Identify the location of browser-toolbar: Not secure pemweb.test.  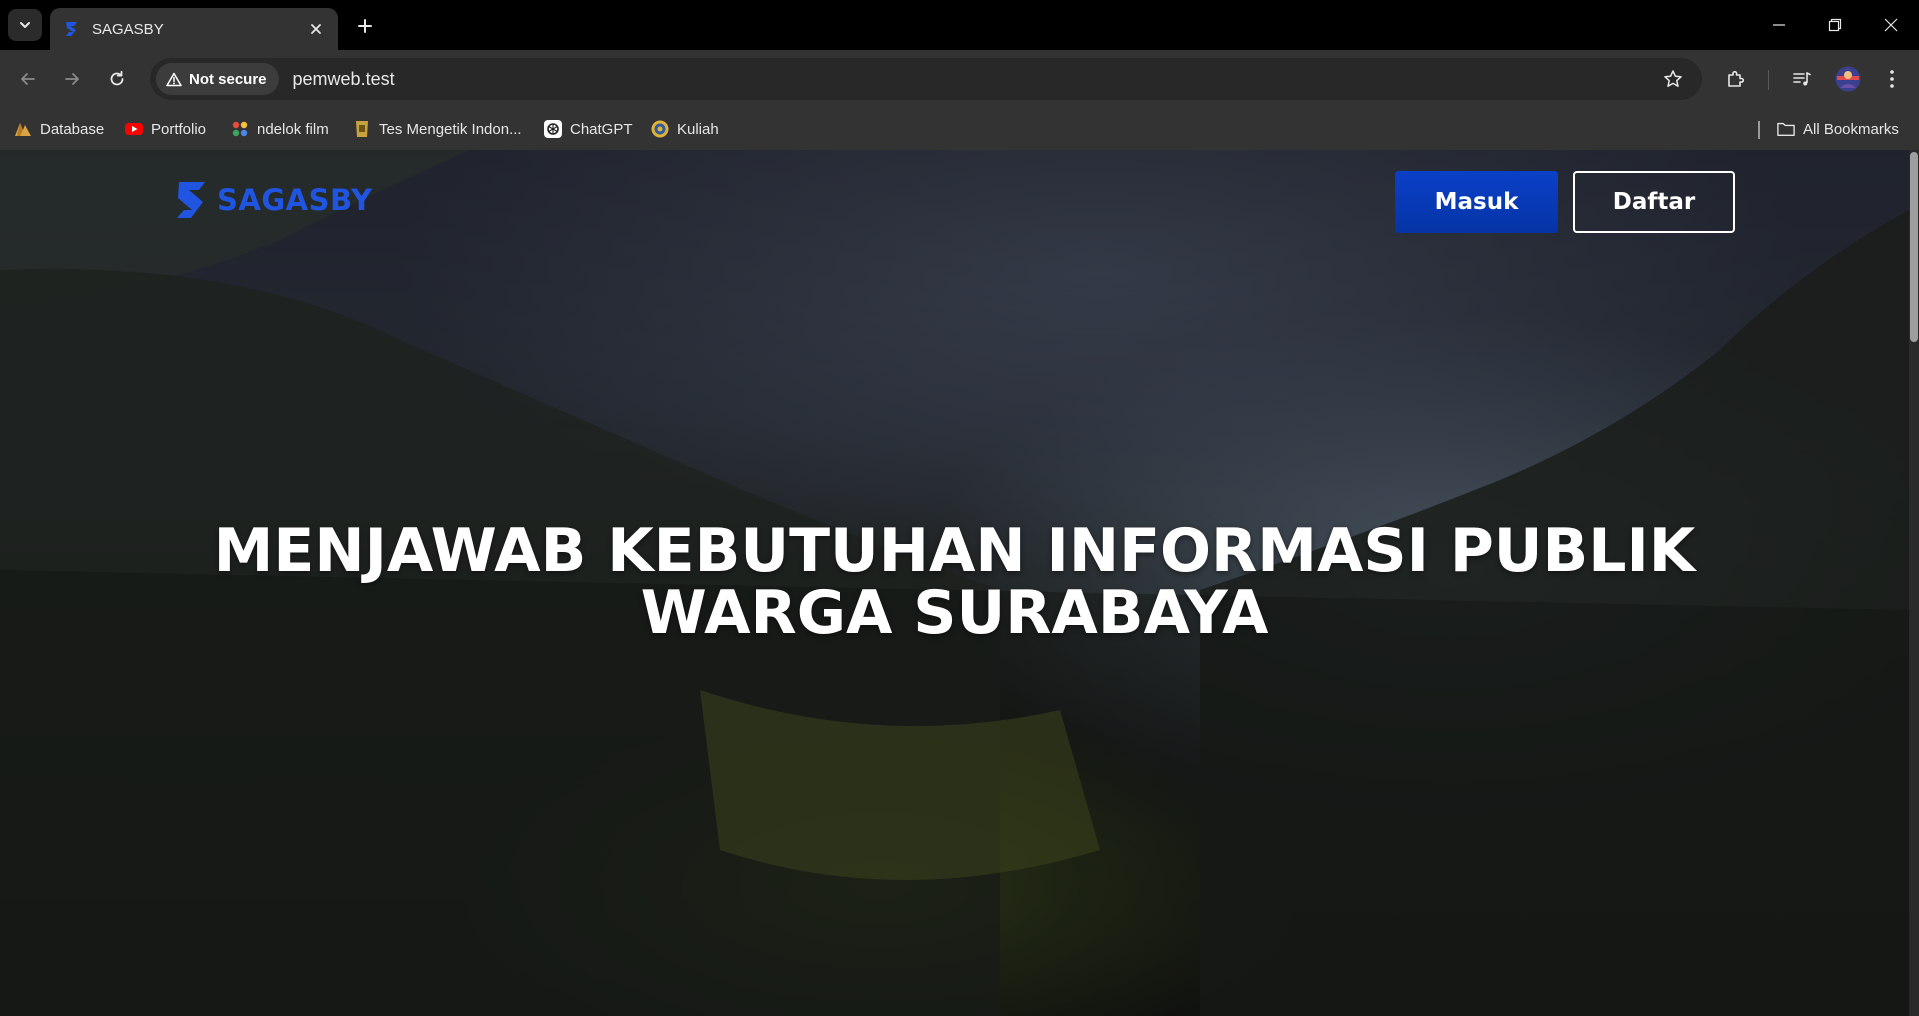
(959, 79).